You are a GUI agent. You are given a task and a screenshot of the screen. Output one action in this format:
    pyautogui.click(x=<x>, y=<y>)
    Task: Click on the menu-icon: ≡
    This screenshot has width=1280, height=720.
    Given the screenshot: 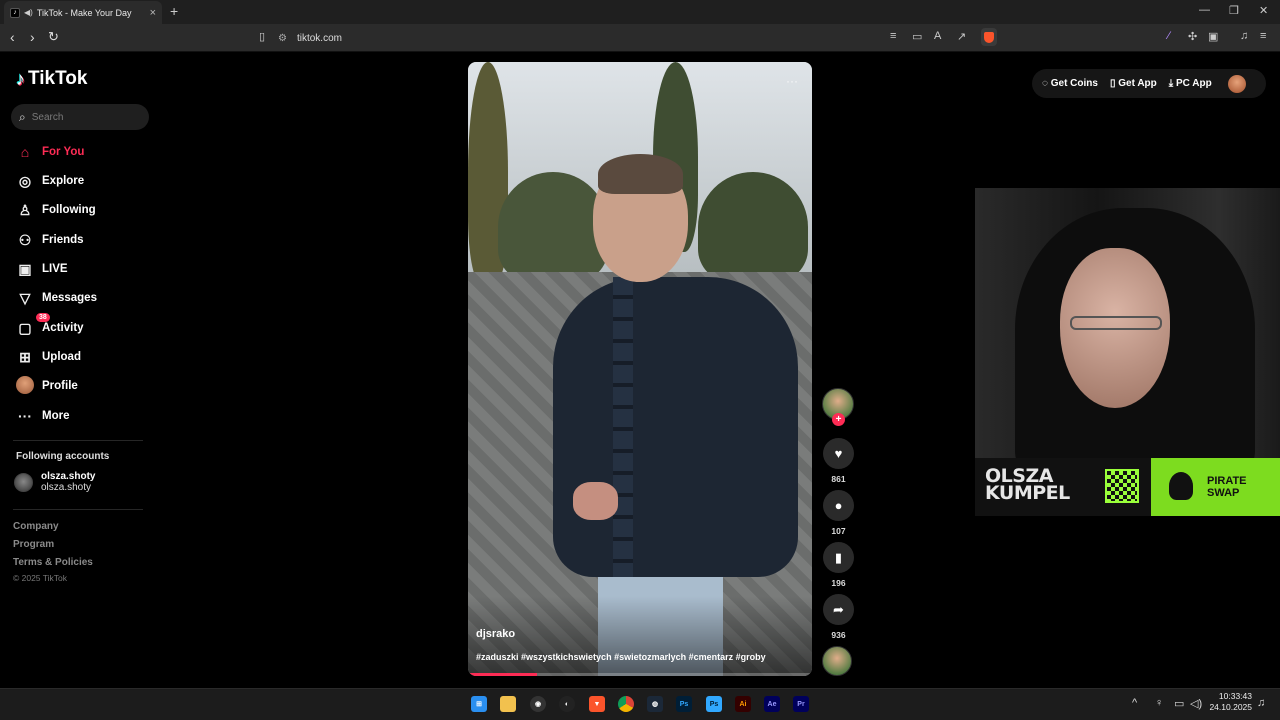 What is the action you would take?
    pyautogui.click(x=1263, y=36)
    